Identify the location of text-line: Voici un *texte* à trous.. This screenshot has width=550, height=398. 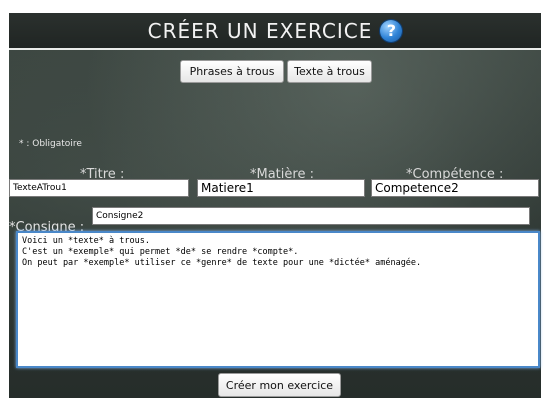
(86, 241).